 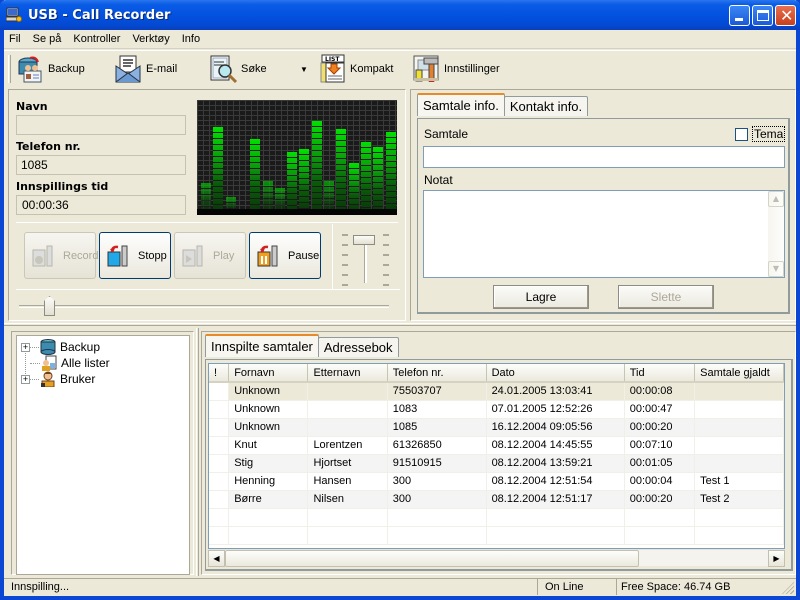 What do you see at coordinates (776, 558) in the screenshot?
I see `scroll-right-icon: ▶` at bounding box center [776, 558].